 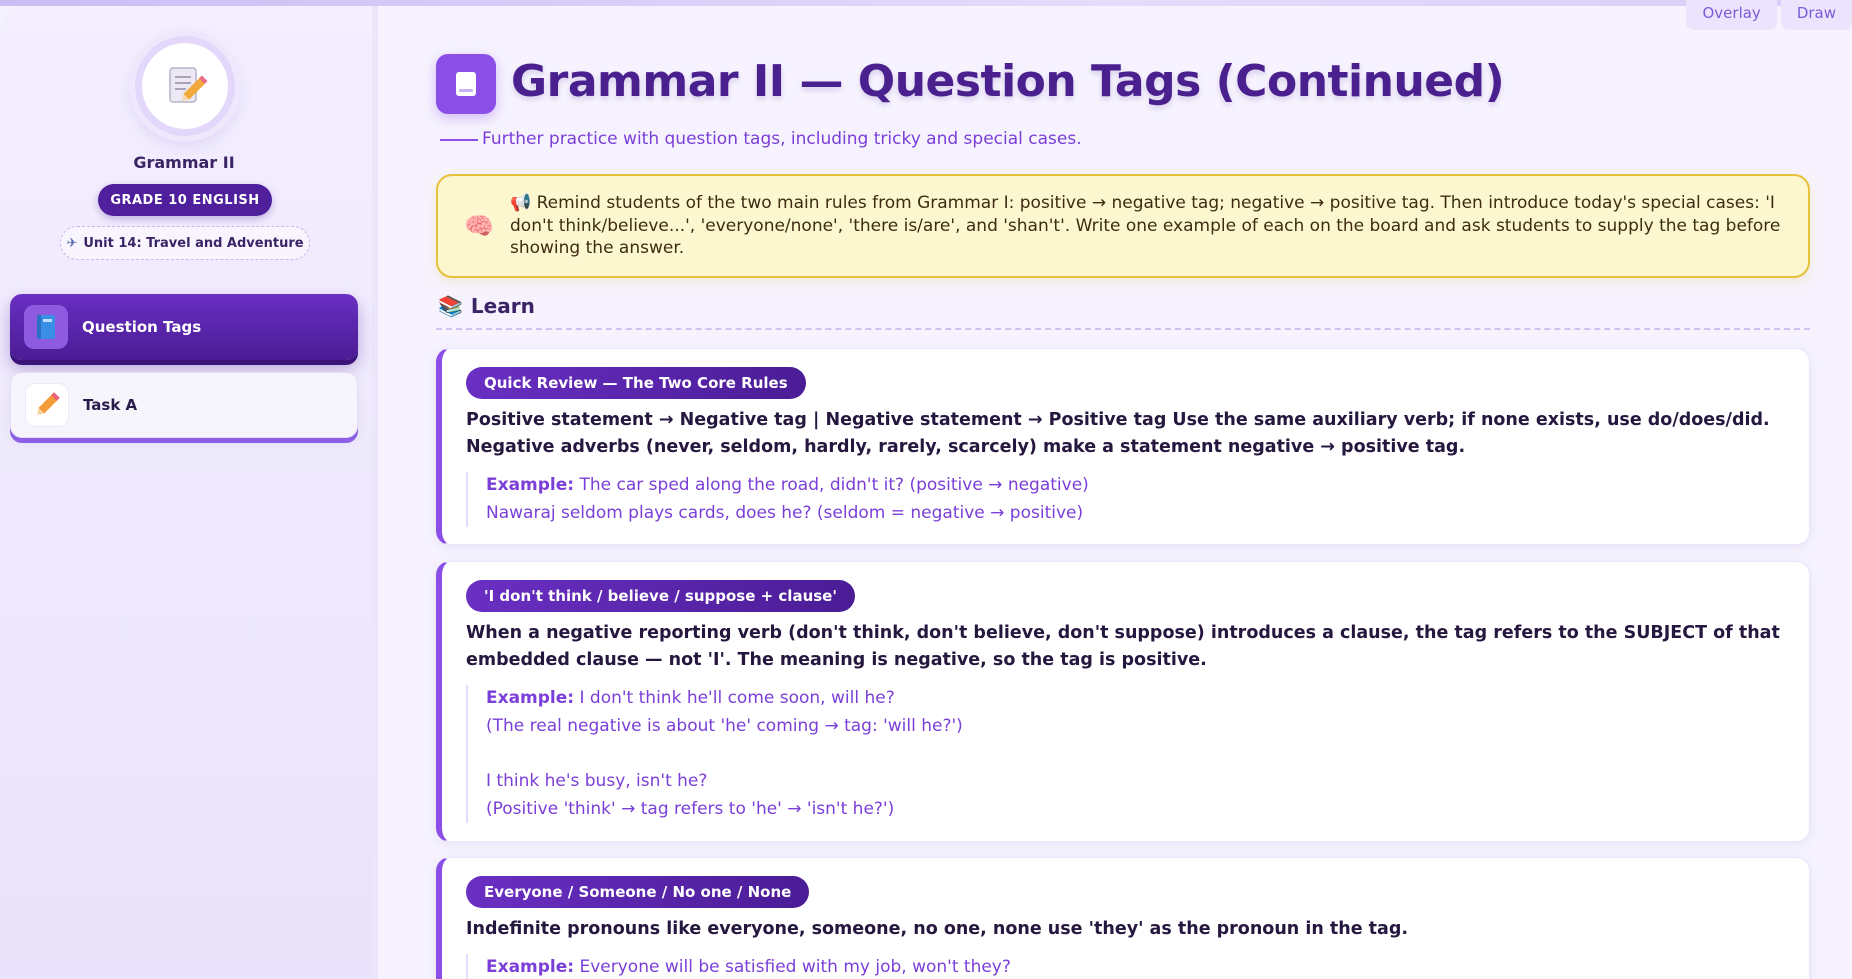 I want to click on section-divider, so click(x=1123, y=329).